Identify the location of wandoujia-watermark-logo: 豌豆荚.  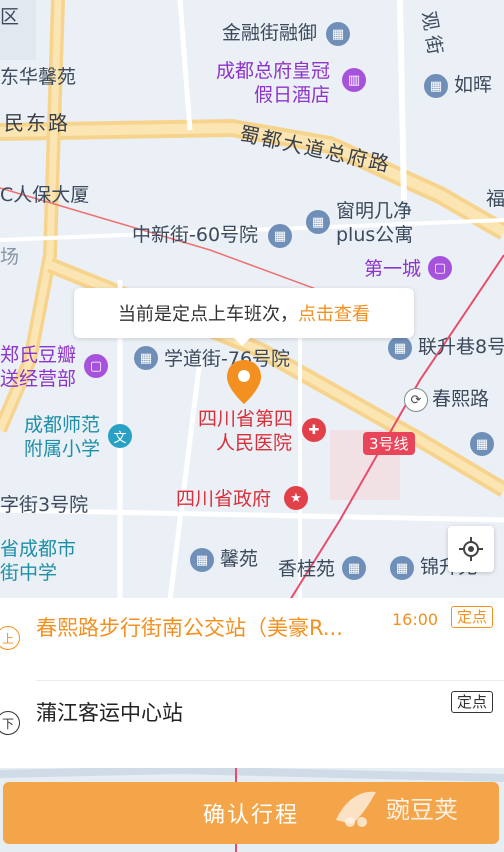
(397, 809).